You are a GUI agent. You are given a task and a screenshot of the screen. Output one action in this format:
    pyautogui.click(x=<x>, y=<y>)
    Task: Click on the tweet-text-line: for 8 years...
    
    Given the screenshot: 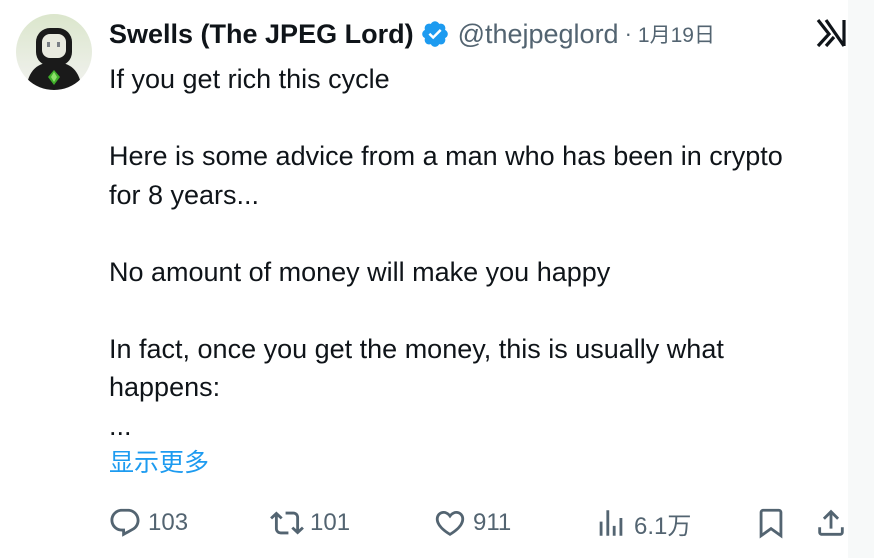 What is the action you would take?
    pyautogui.click(x=184, y=194)
    